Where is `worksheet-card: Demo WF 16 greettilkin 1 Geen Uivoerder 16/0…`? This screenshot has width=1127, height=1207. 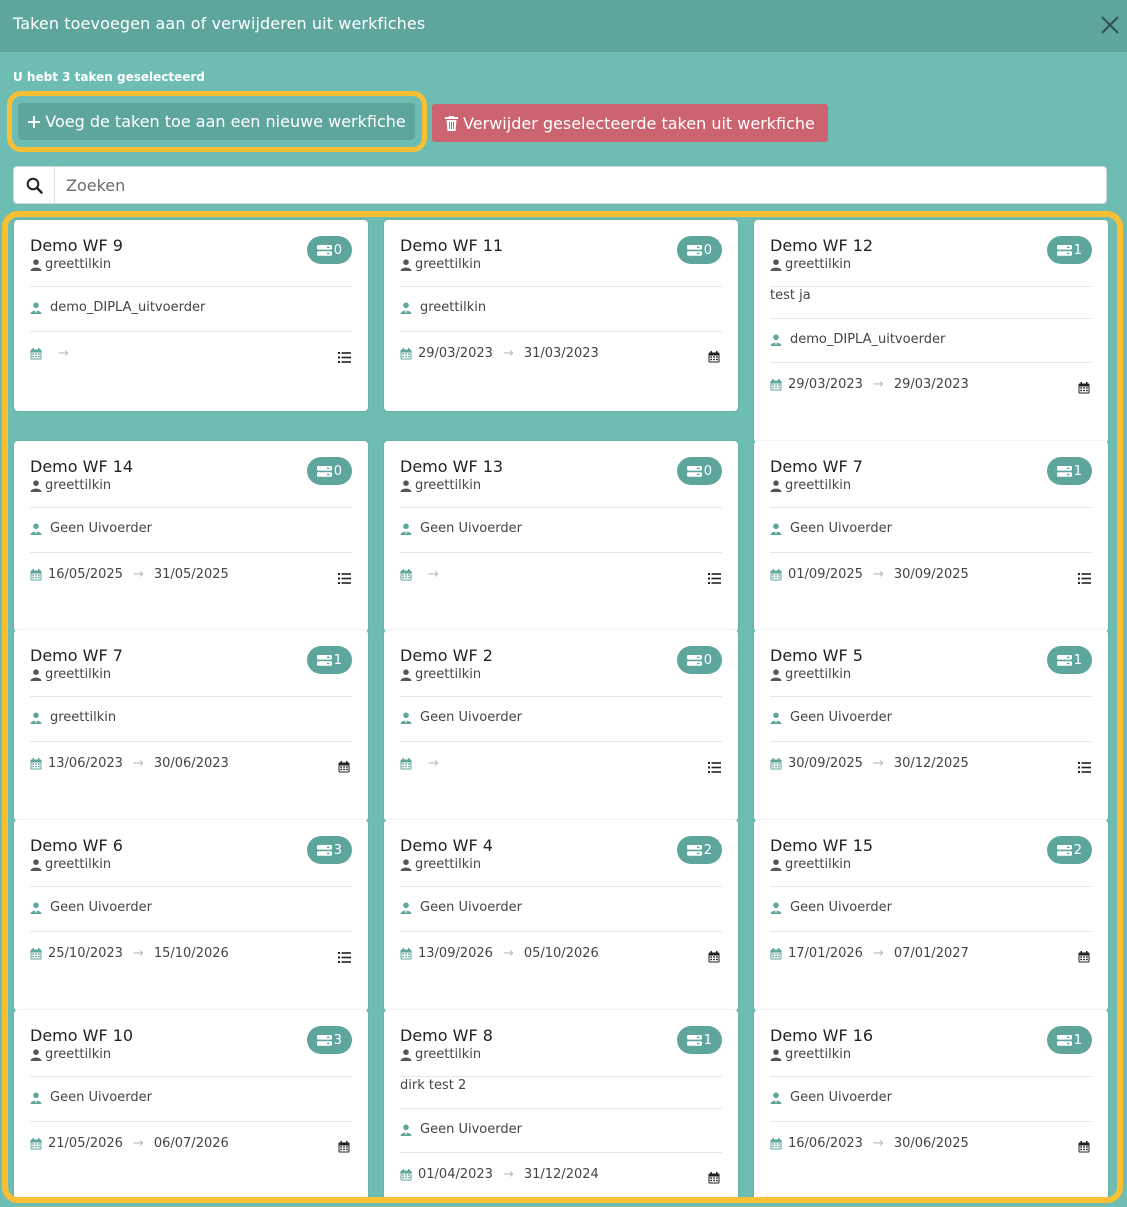
worksheet-card: Demo WF 16 greettilkin 1 Geen Uivoerder 16/0… is located at coordinates (931, 1103).